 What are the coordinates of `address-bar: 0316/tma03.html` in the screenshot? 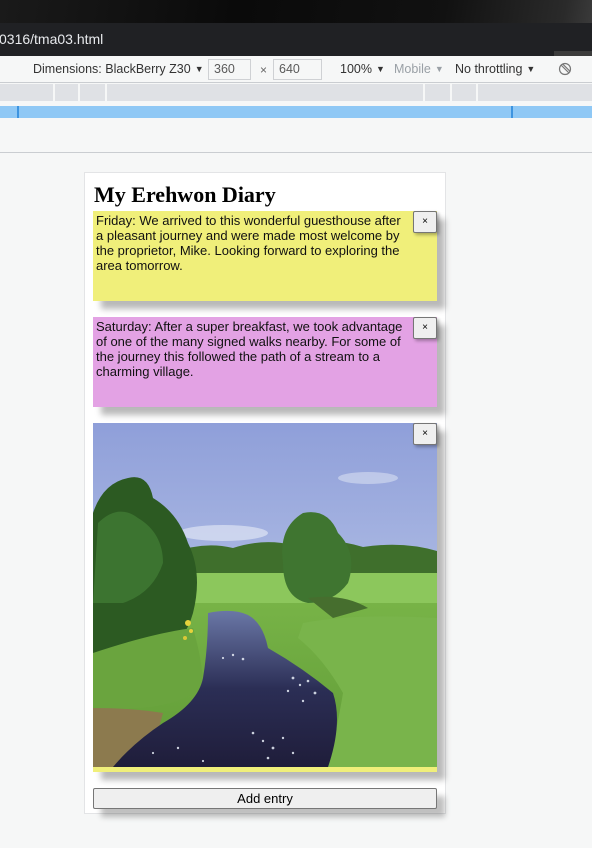 It's located at (296, 39).